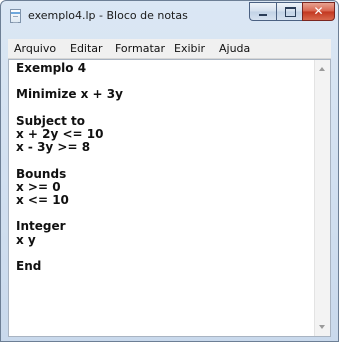 The image size is (339, 342). What do you see at coordinates (86, 48) in the screenshot?
I see `menu-editar: Editar` at bounding box center [86, 48].